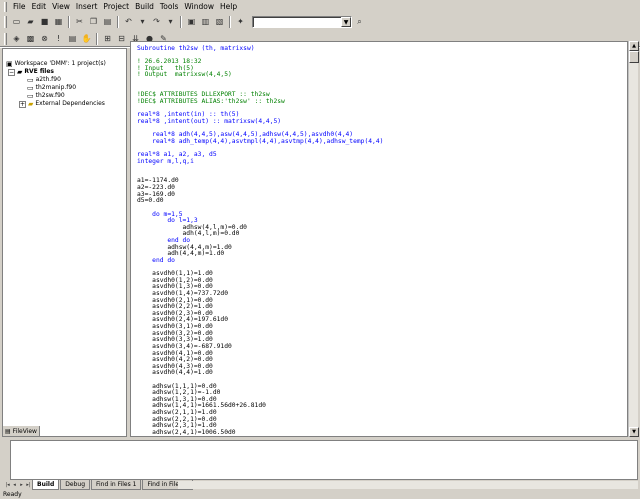  I want to click on browse-icon: ⊟, so click(121, 39).